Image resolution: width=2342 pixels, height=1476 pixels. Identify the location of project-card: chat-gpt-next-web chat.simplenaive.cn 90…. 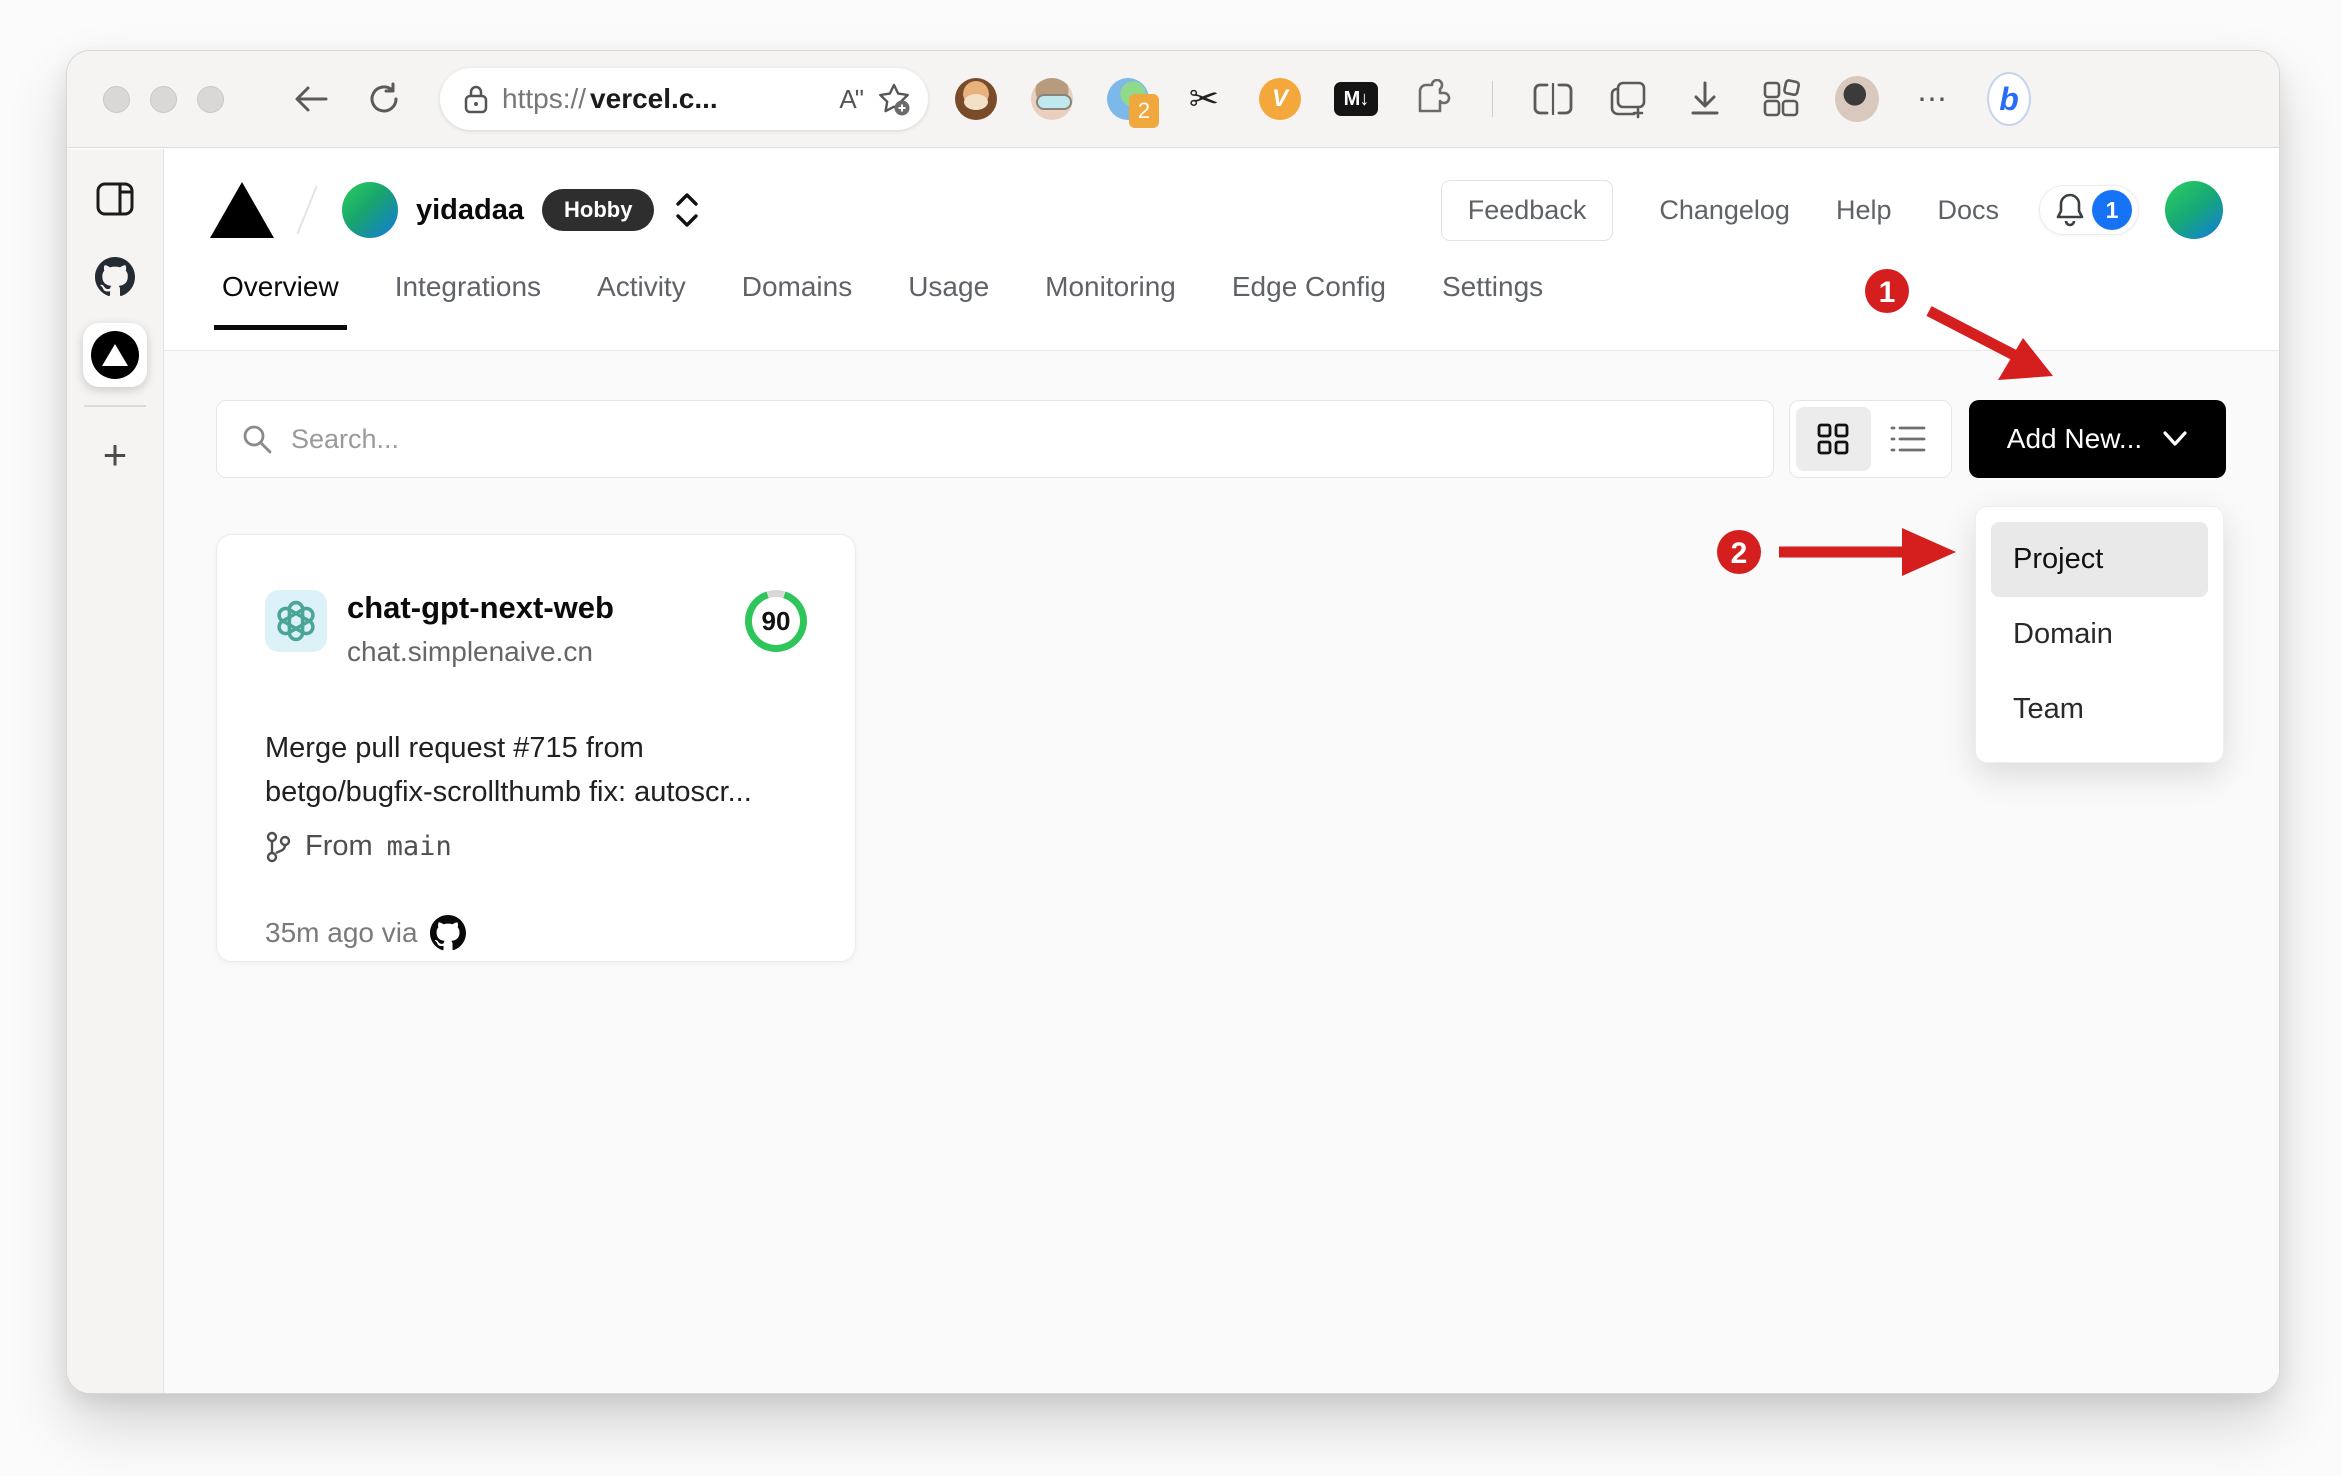
(536, 748).